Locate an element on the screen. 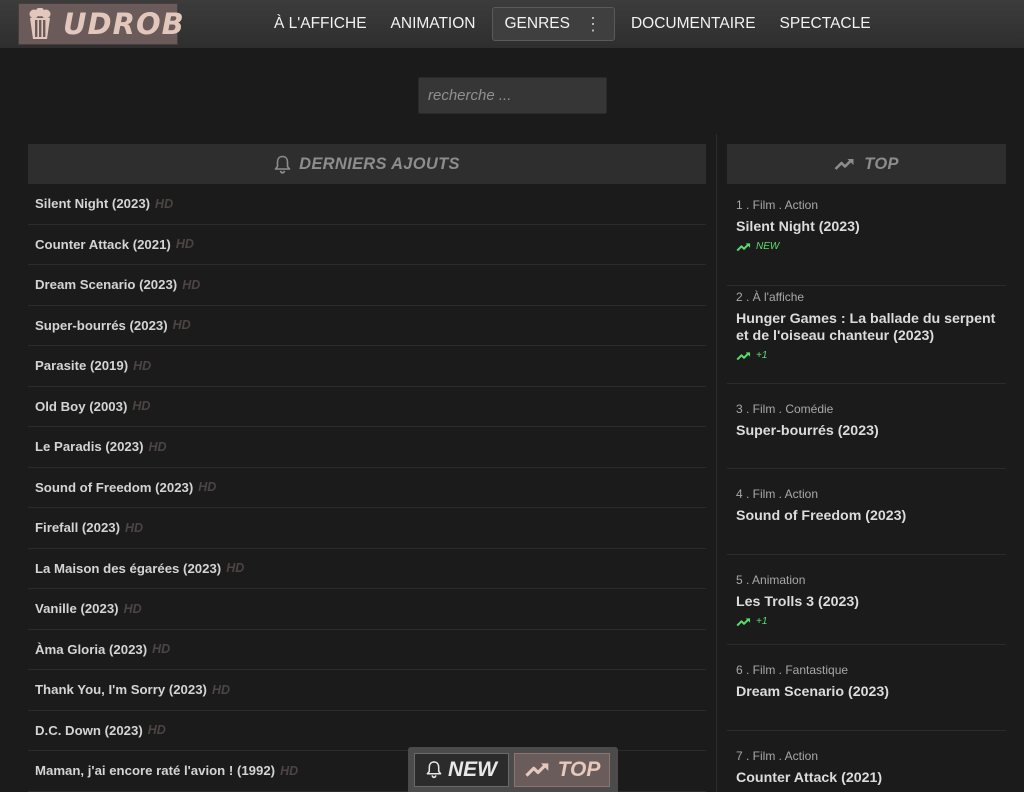 This screenshot has height=792, width=1024. new-button-label: NEW is located at coordinates (472, 769).